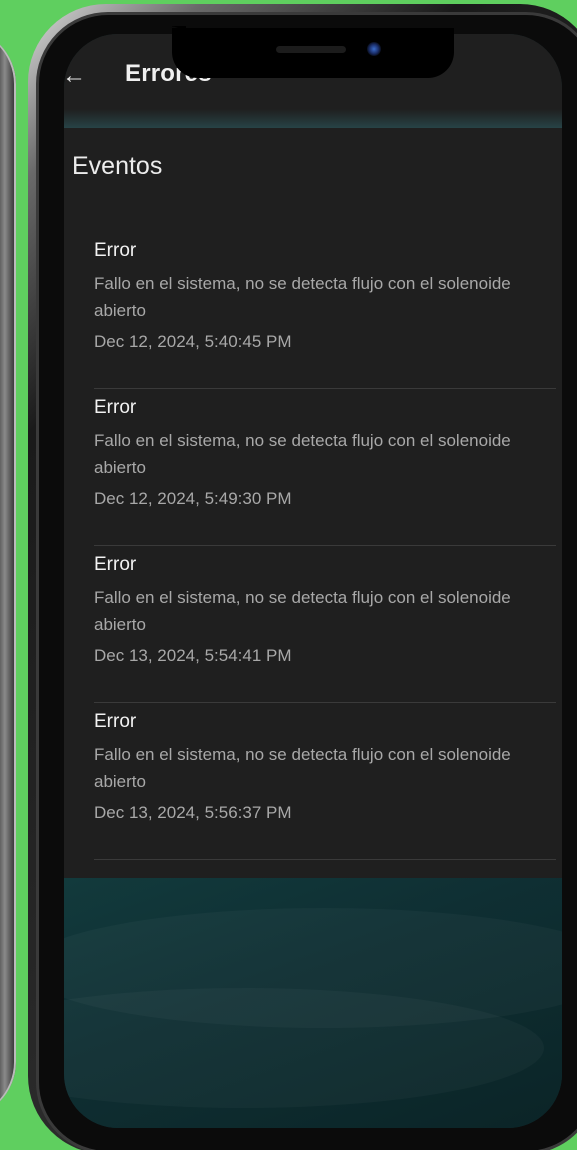 The width and height of the screenshot is (577, 1150). What do you see at coordinates (8, 573) in the screenshot?
I see `adjacent-phone-frame` at bounding box center [8, 573].